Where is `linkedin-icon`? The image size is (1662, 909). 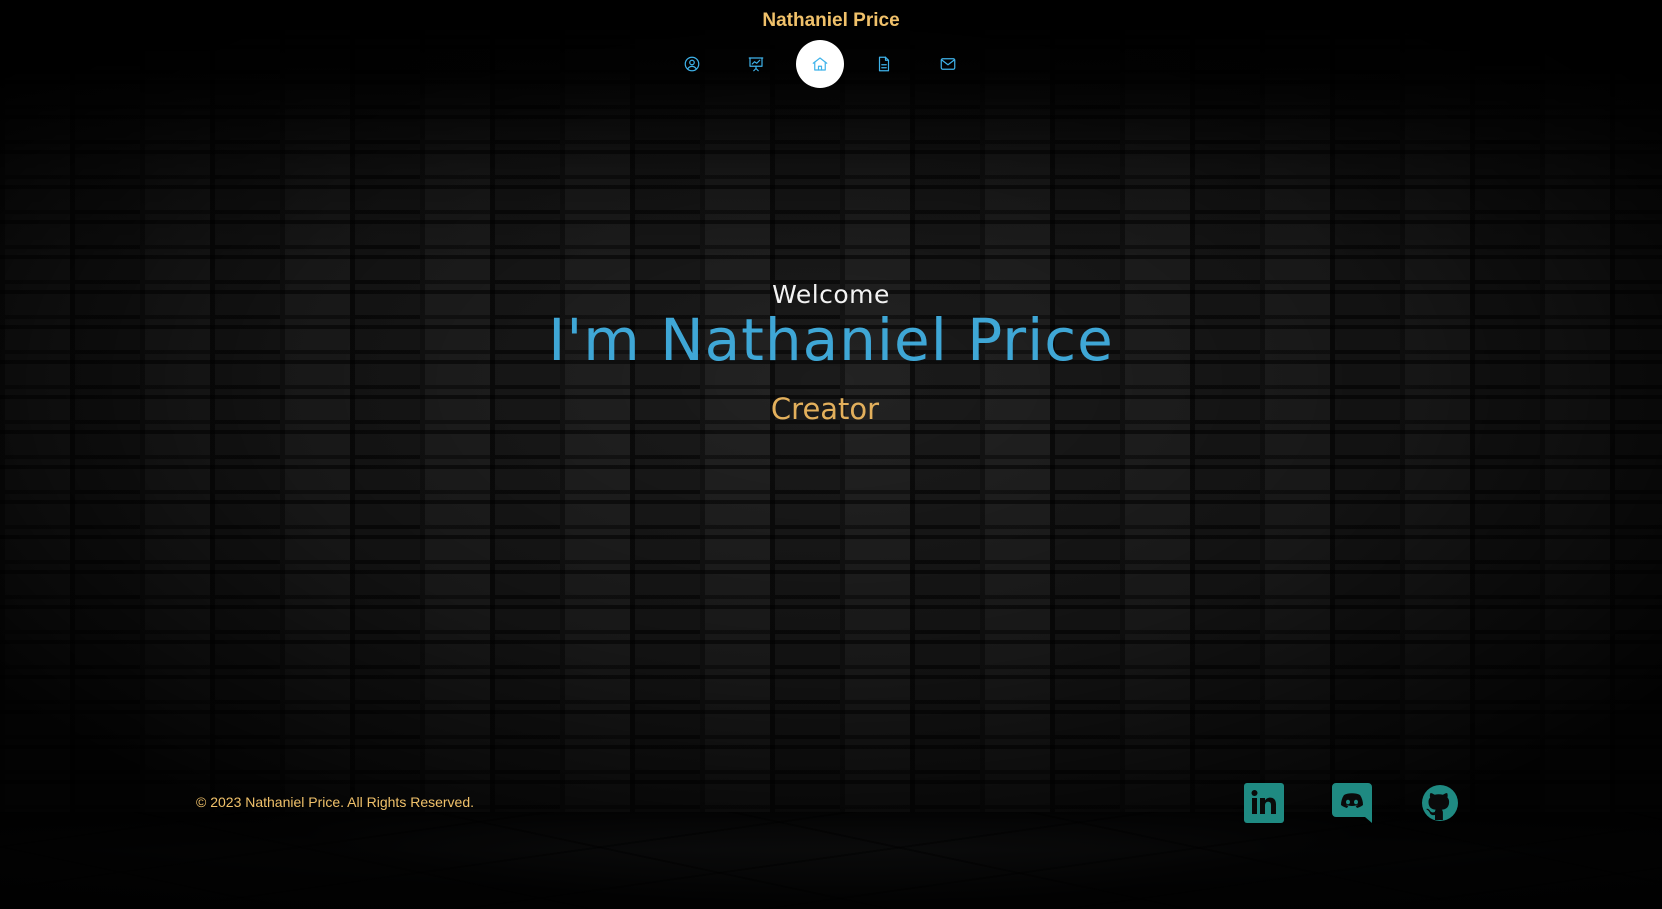 linkedin-icon is located at coordinates (1264, 803).